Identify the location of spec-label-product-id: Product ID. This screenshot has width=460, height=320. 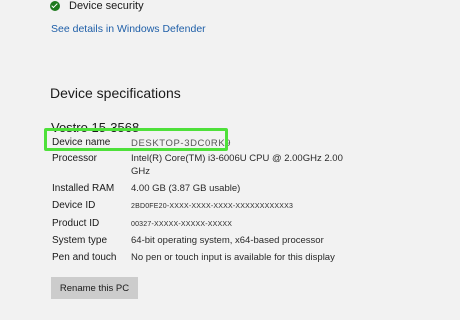
(76, 223).